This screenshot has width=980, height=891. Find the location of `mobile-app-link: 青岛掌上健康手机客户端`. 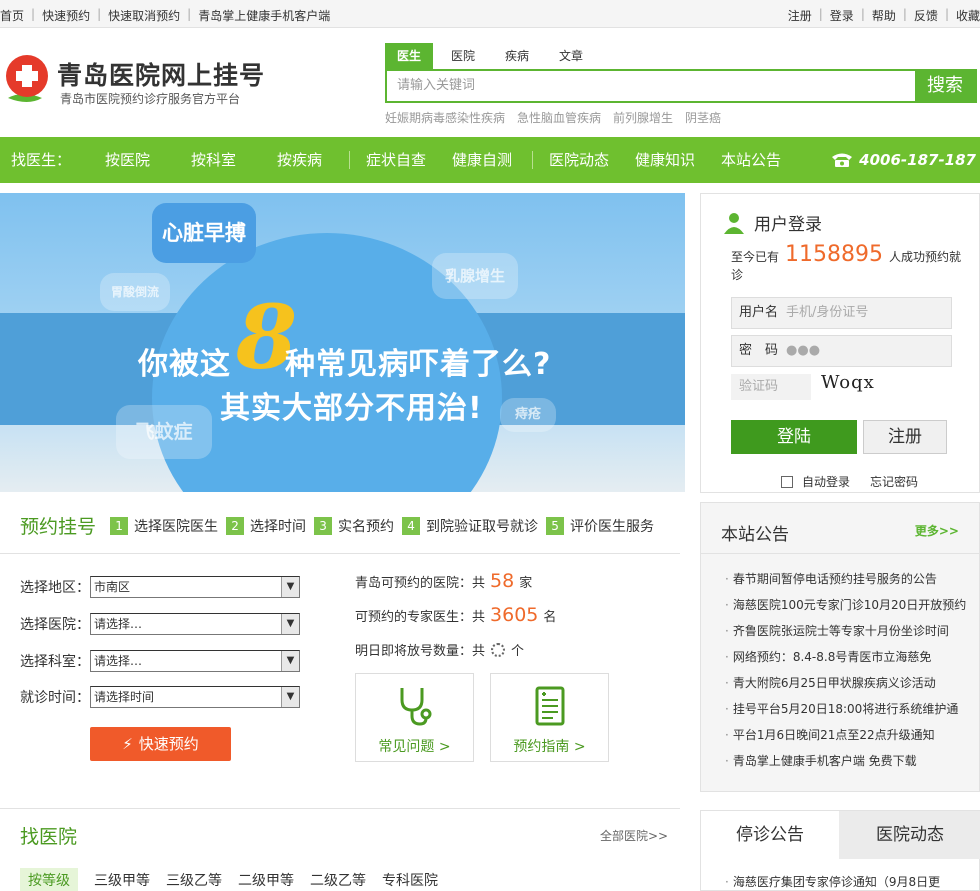

mobile-app-link: 青岛掌上健康手机客户端 is located at coordinates (264, 15).